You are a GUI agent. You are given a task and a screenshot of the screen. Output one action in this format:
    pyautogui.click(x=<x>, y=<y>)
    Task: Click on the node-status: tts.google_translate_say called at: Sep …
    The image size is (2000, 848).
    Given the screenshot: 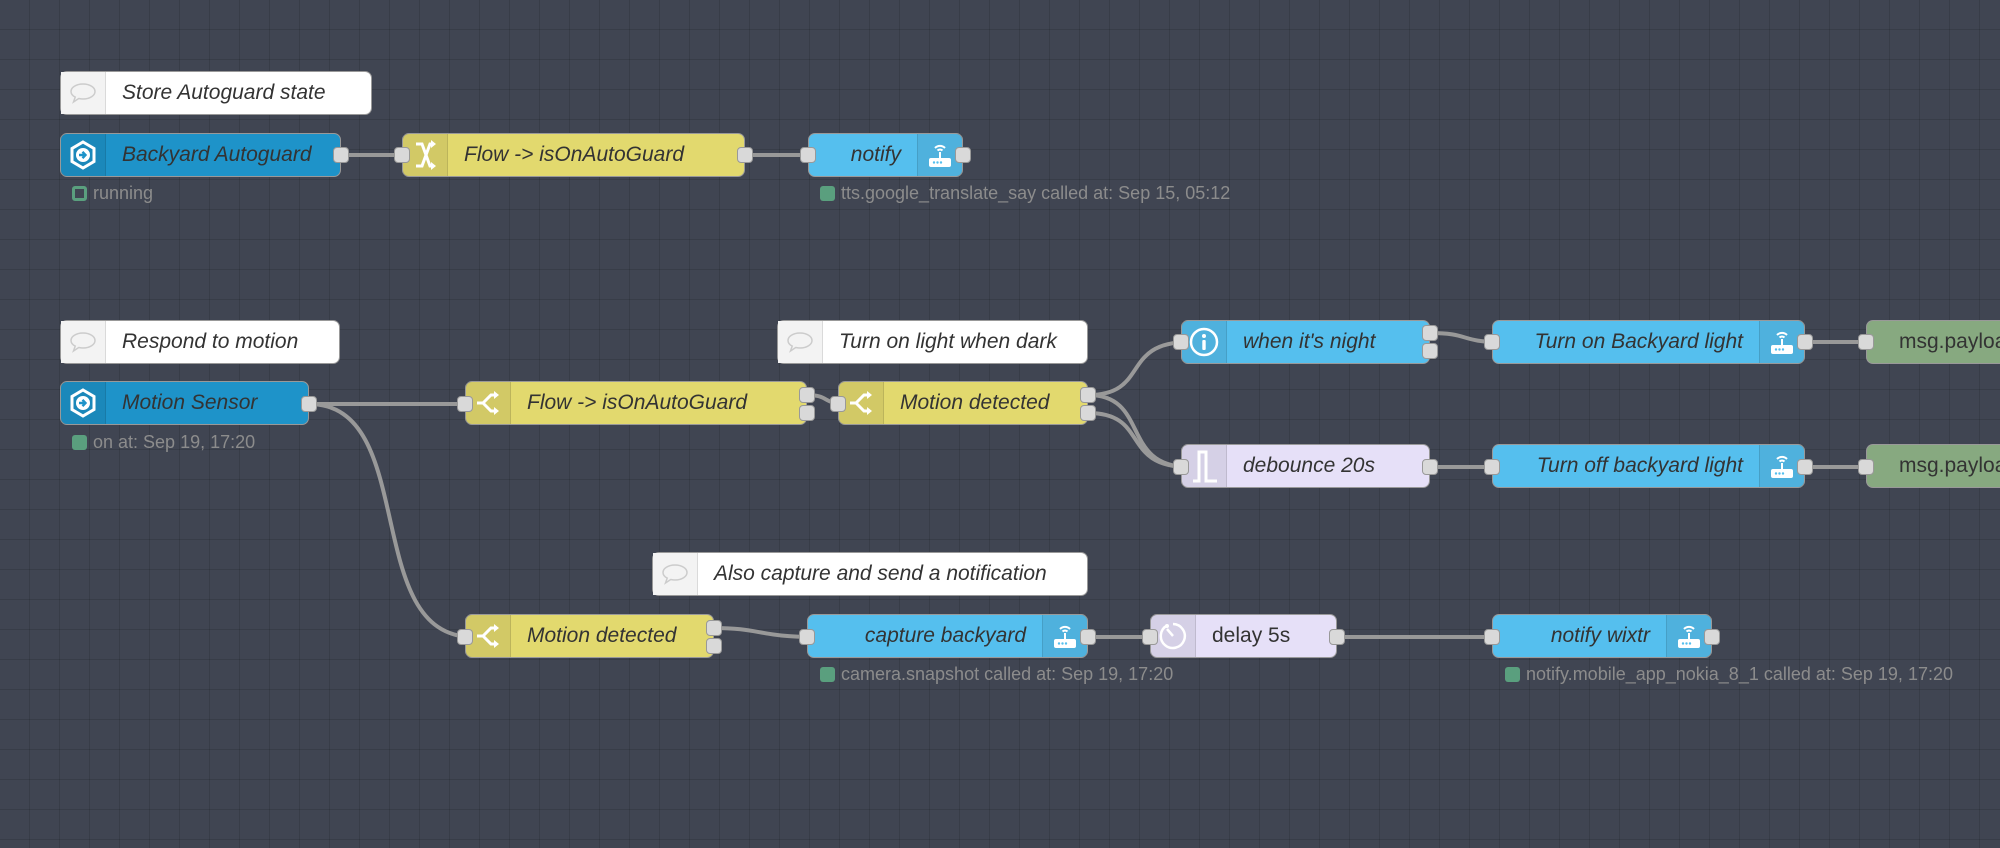 What is the action you would take?
    pyautogui.click(x=1025, y=193)
    